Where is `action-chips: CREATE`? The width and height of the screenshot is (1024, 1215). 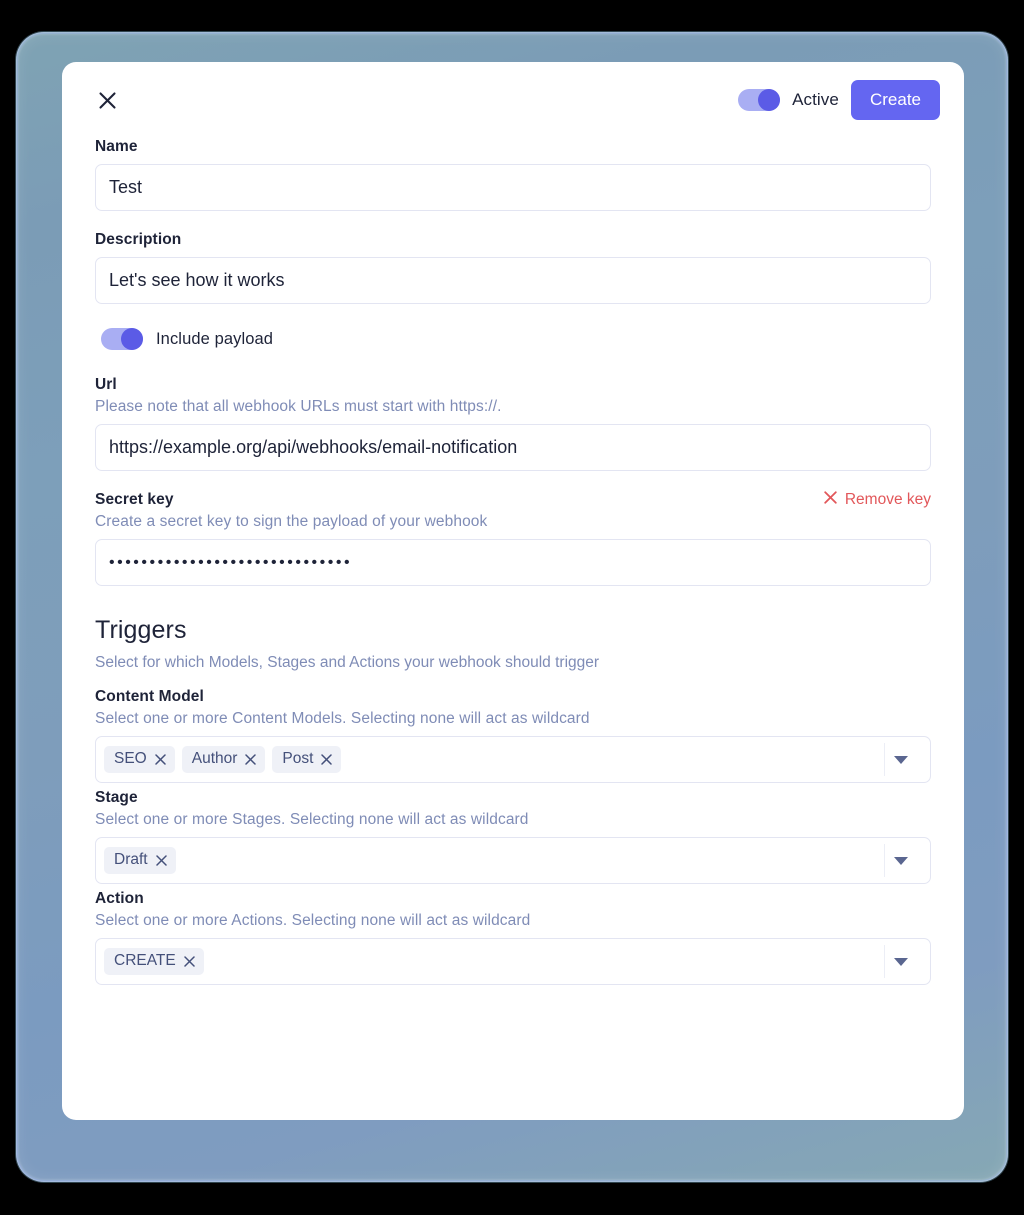 action-chips: CREATE is located at coordinates (154, 961).